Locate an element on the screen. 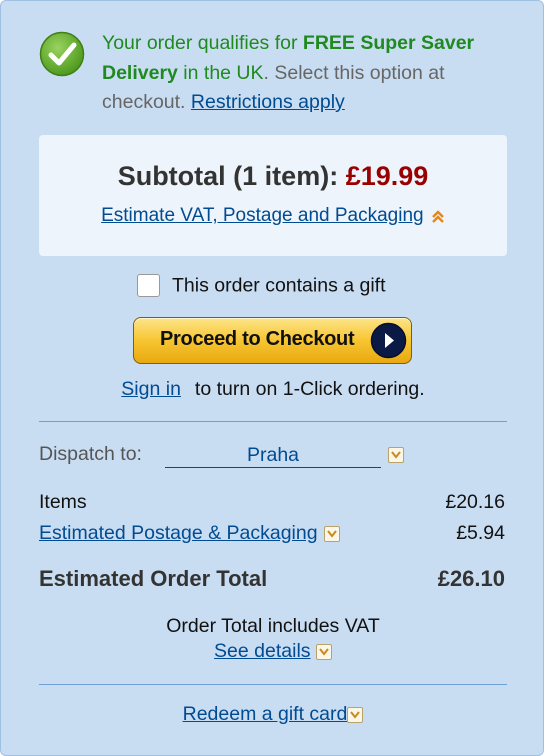  restrictions-link: Restrictions apply is located at coordinates (268, 102).